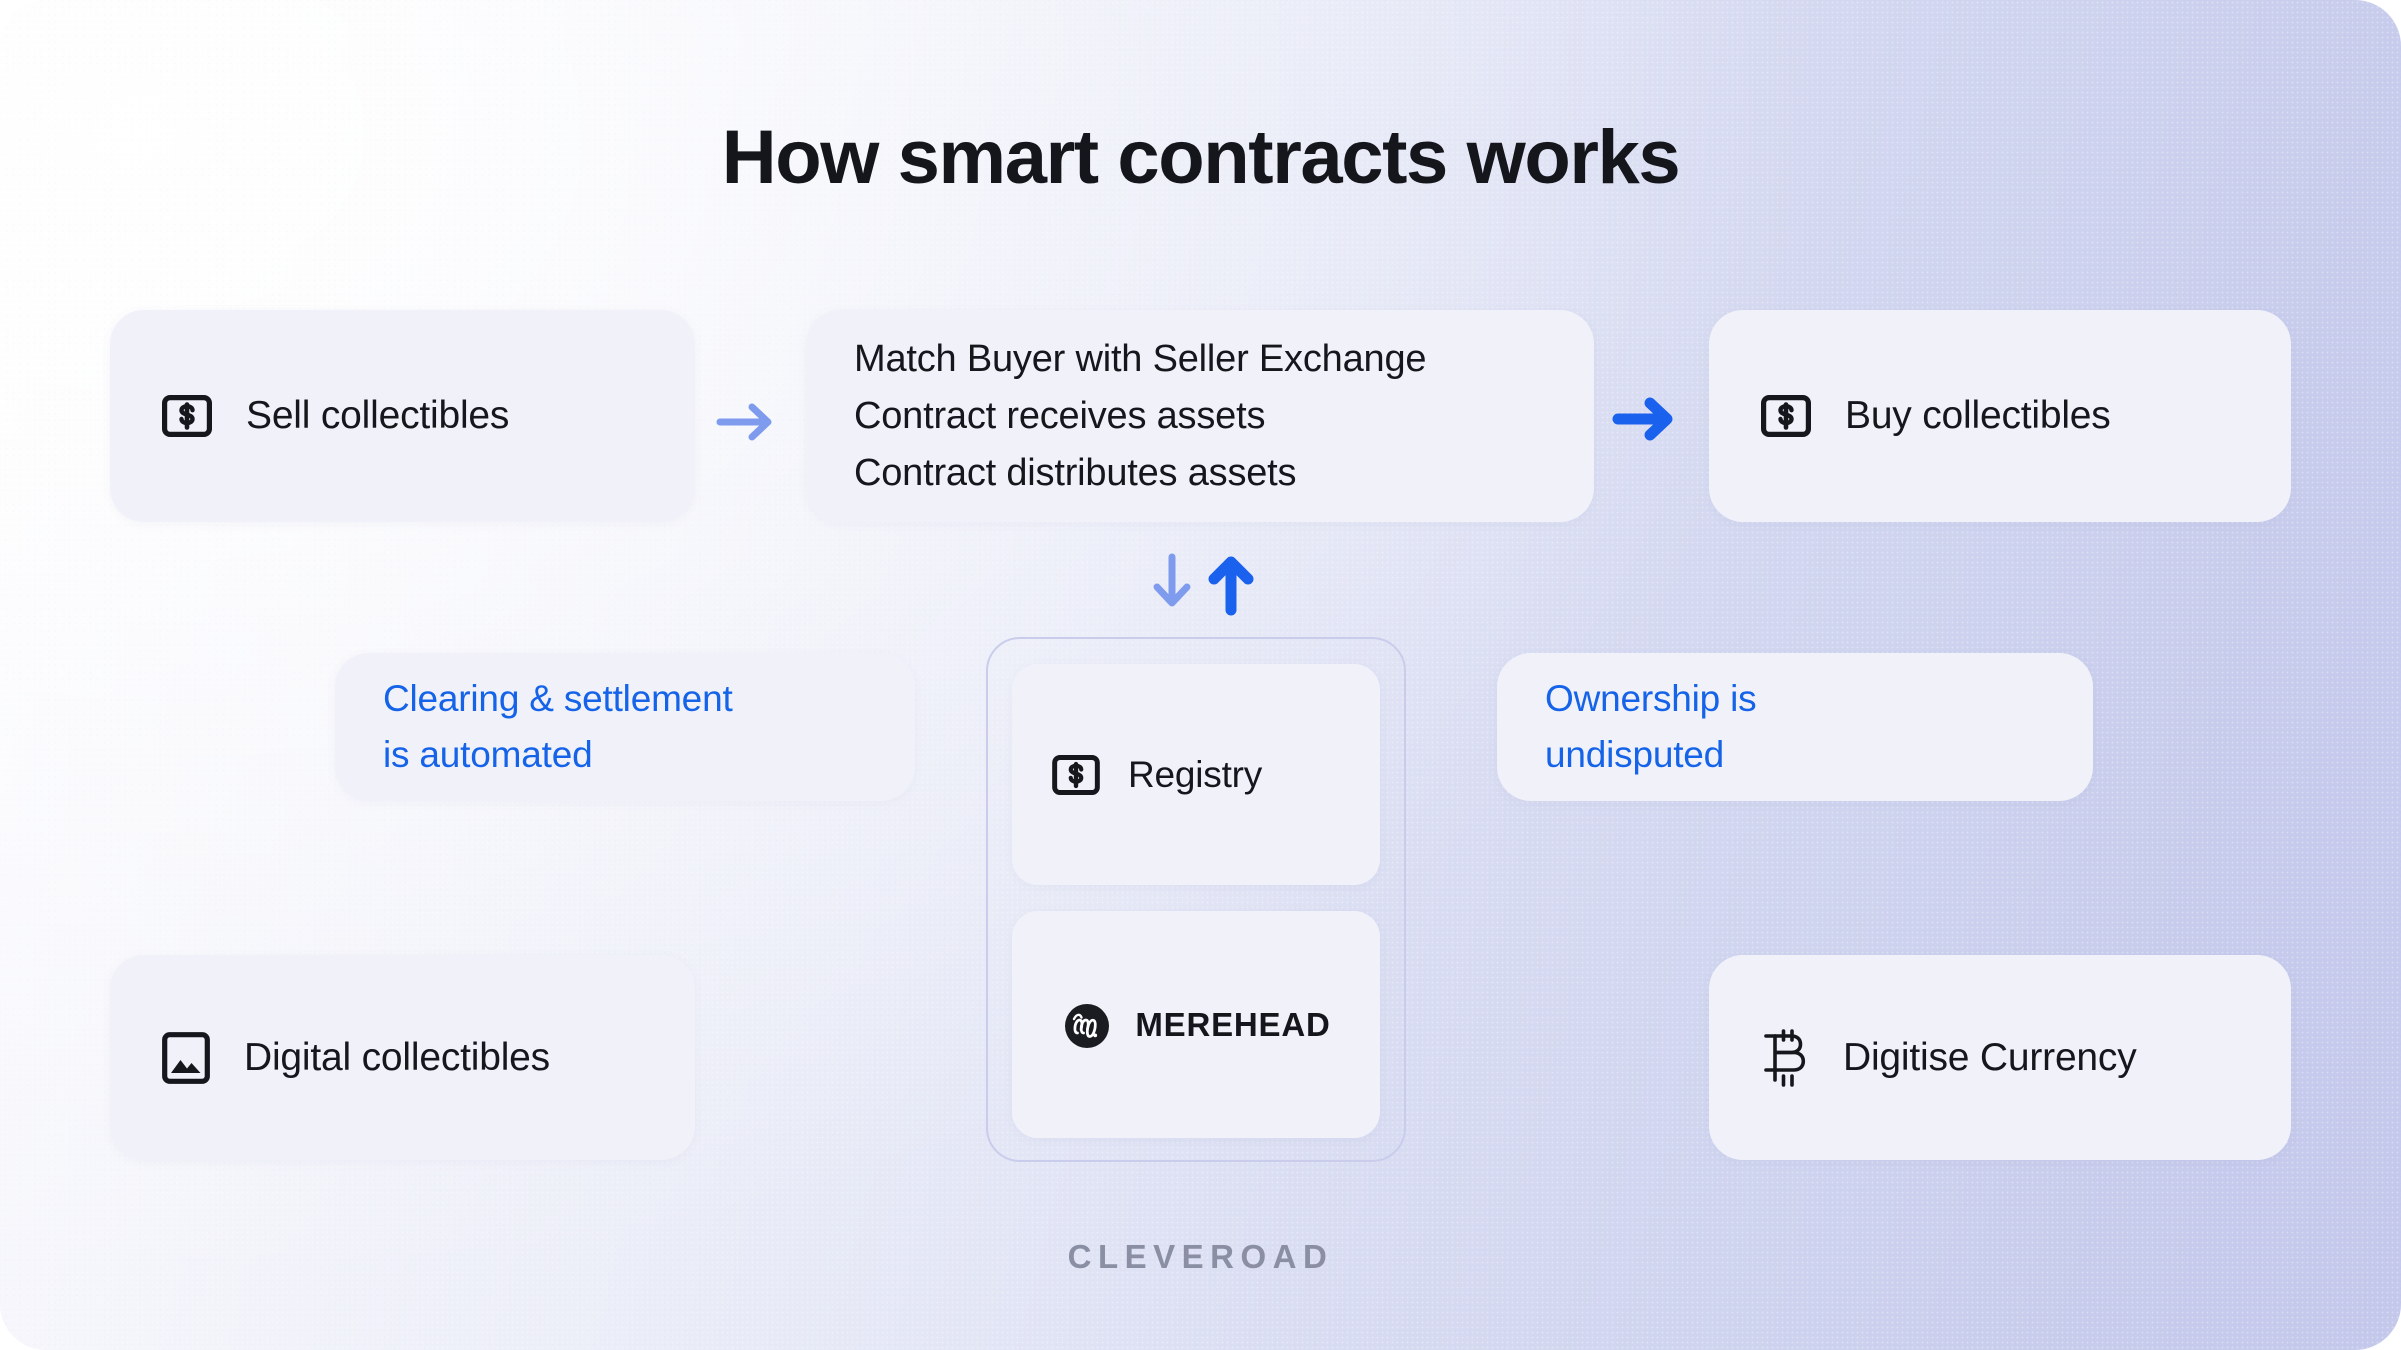  Describe the element at coordinates (1060, 415) in the screenshot. I see `contract-line-2: Contract receives assets` at that location.